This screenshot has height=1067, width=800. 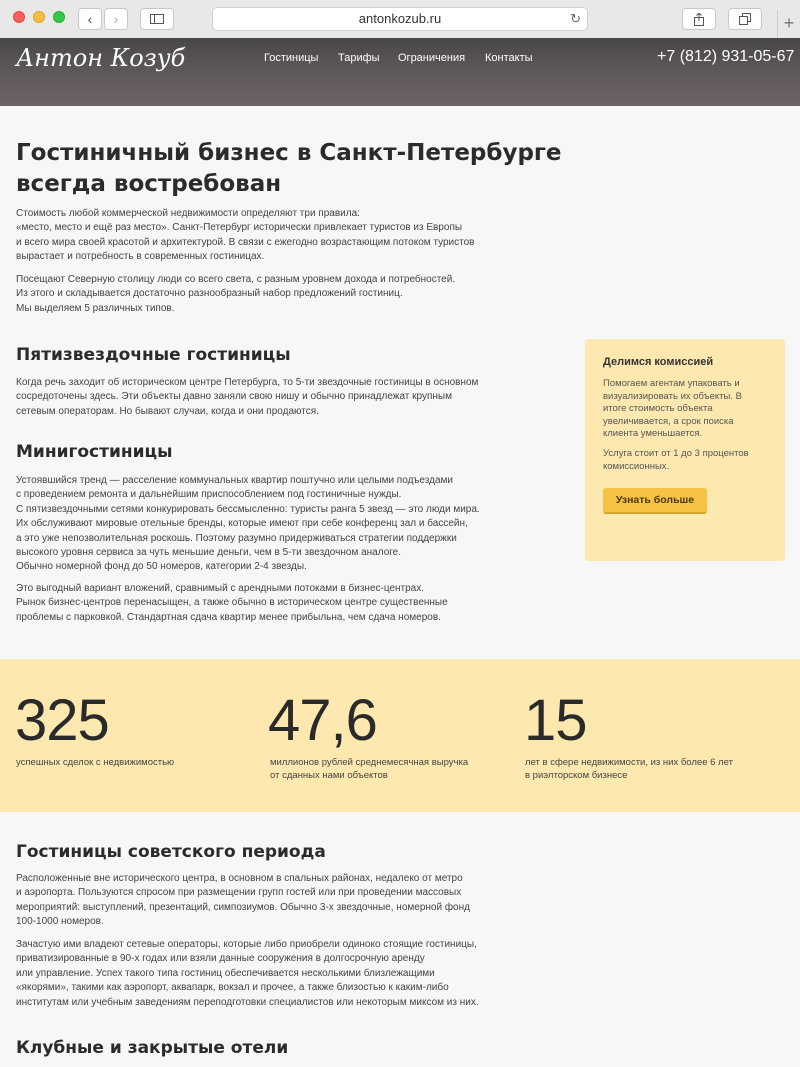 I want to click on back-button: ‹, so click(x=90, y=19).